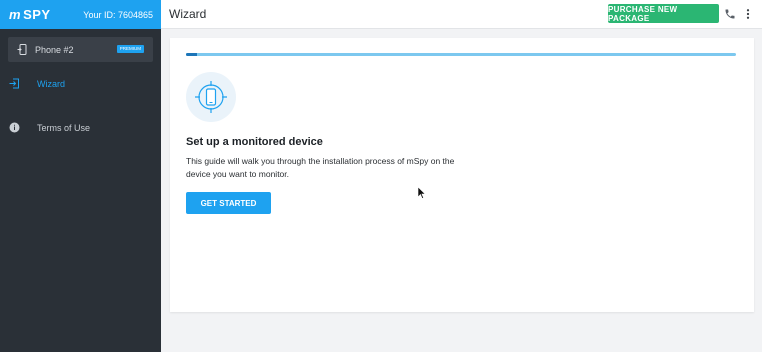 The height and width of the screenshot is (352, 762). What do you see at coordinates (37, 14) in the screenshot?
I see `logo-text: SPY` at bounding box center [37, 14].